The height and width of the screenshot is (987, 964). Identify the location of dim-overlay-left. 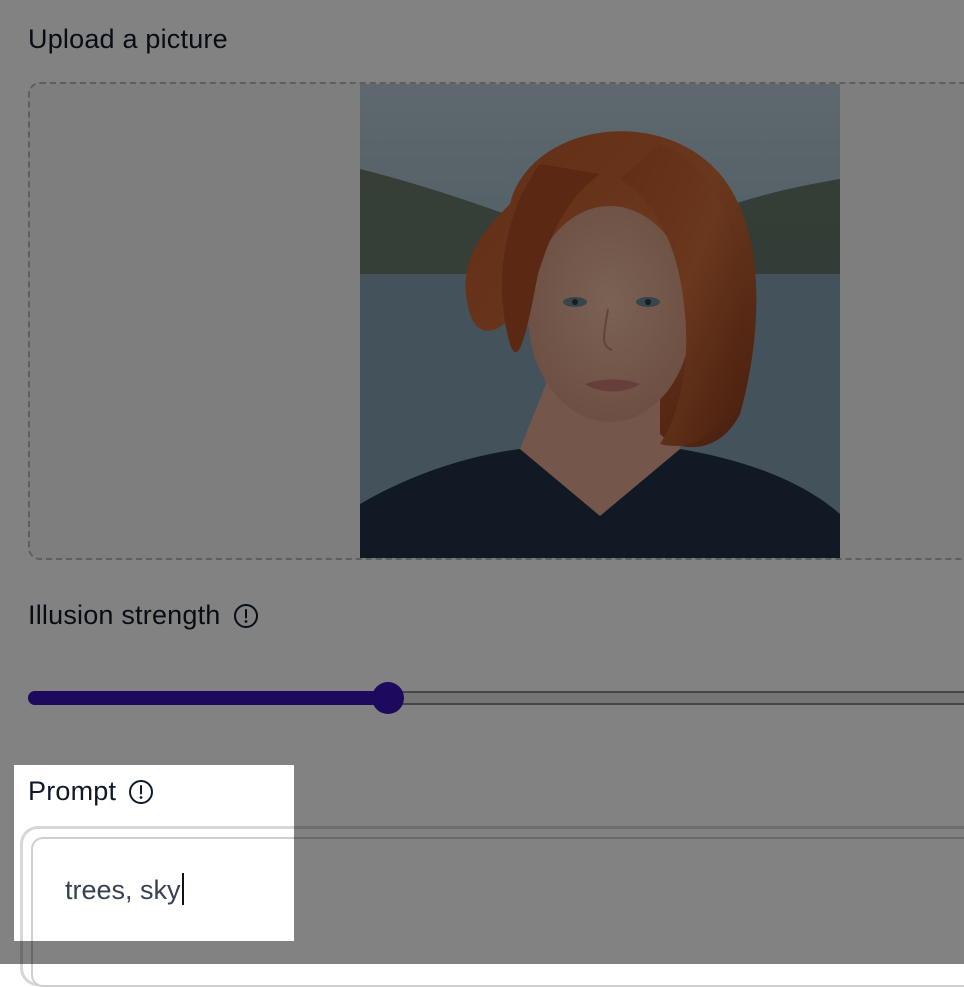
(7, 853).